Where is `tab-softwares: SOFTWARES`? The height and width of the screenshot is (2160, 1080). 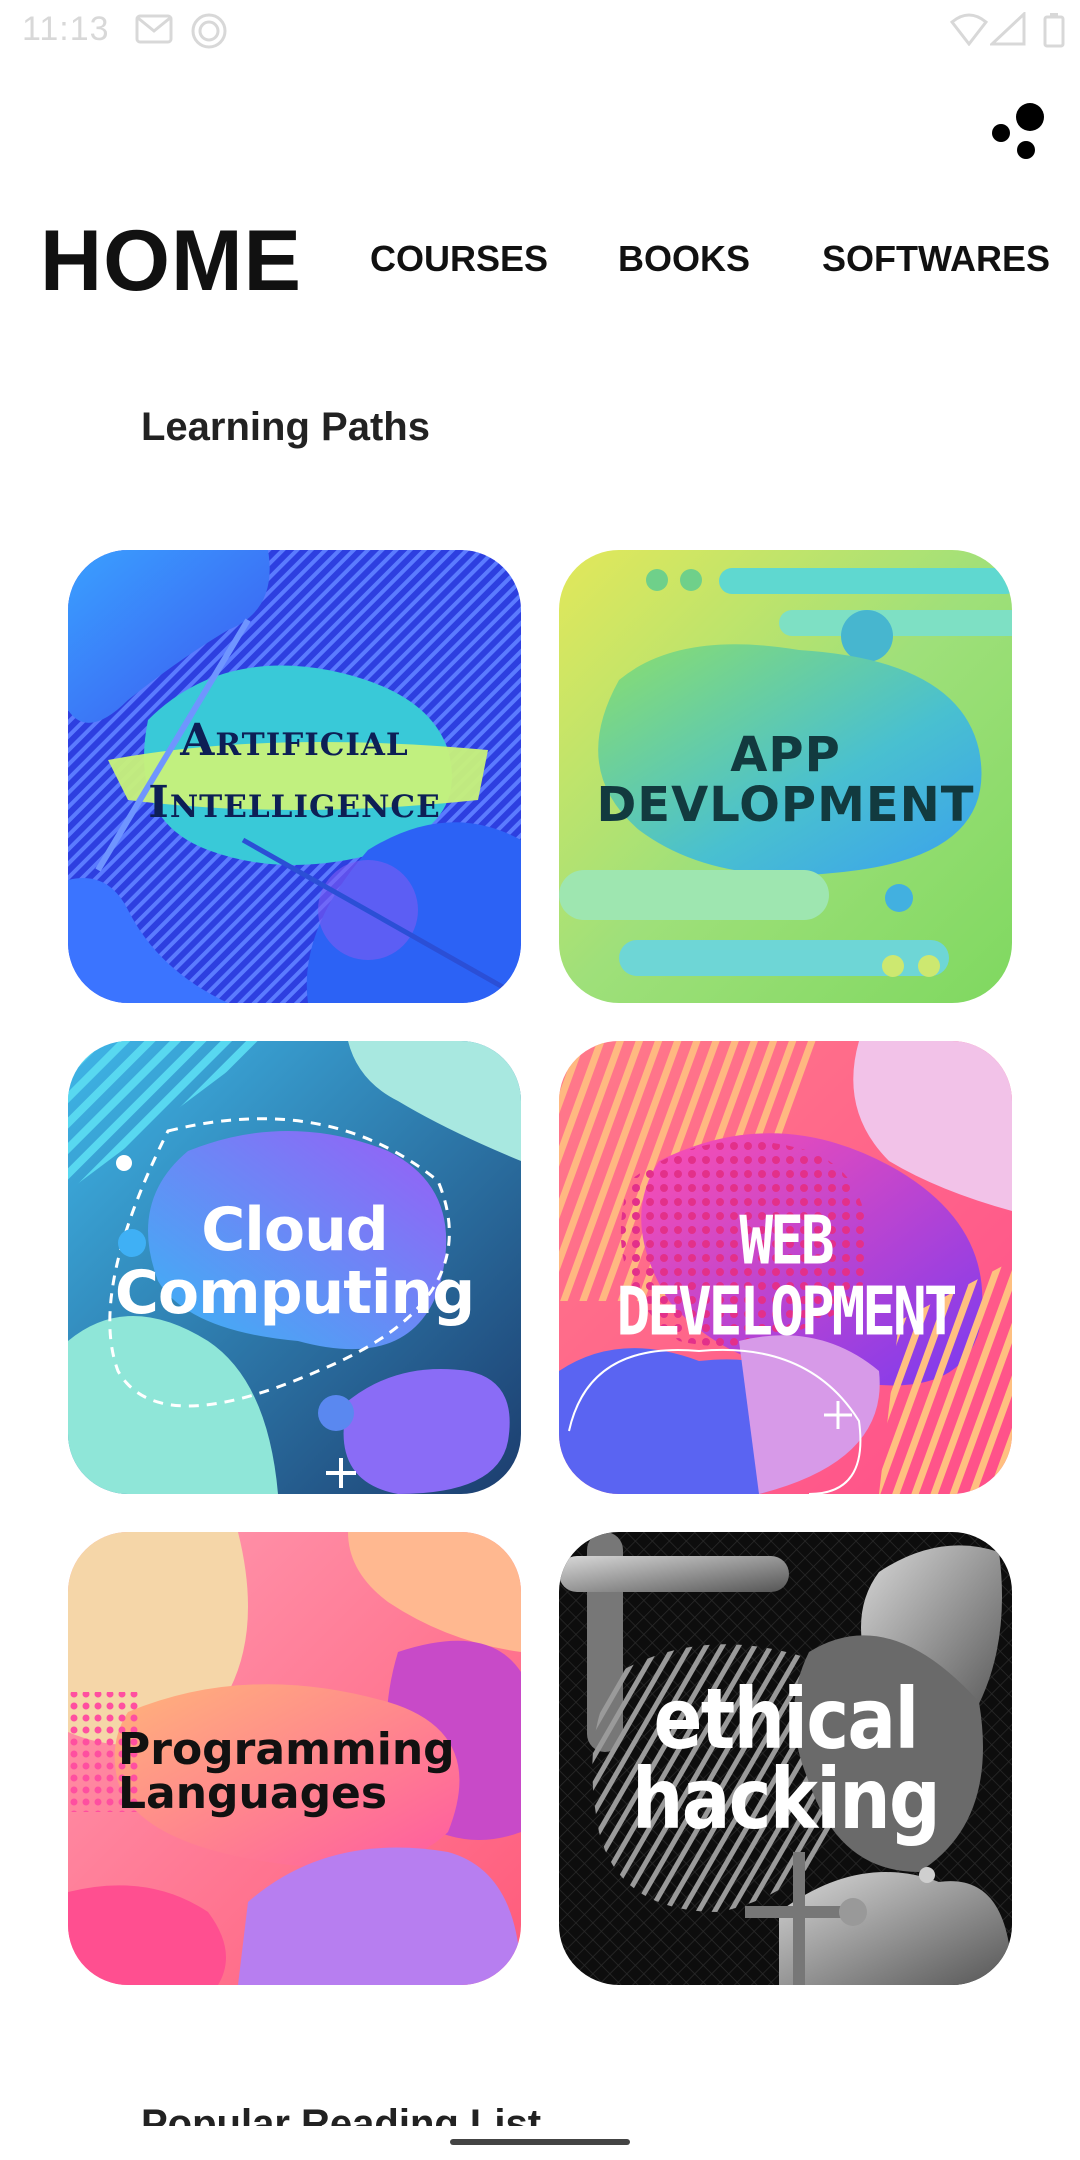 tab-softwares: SOFTWARES is located at coordinates (936, 259).